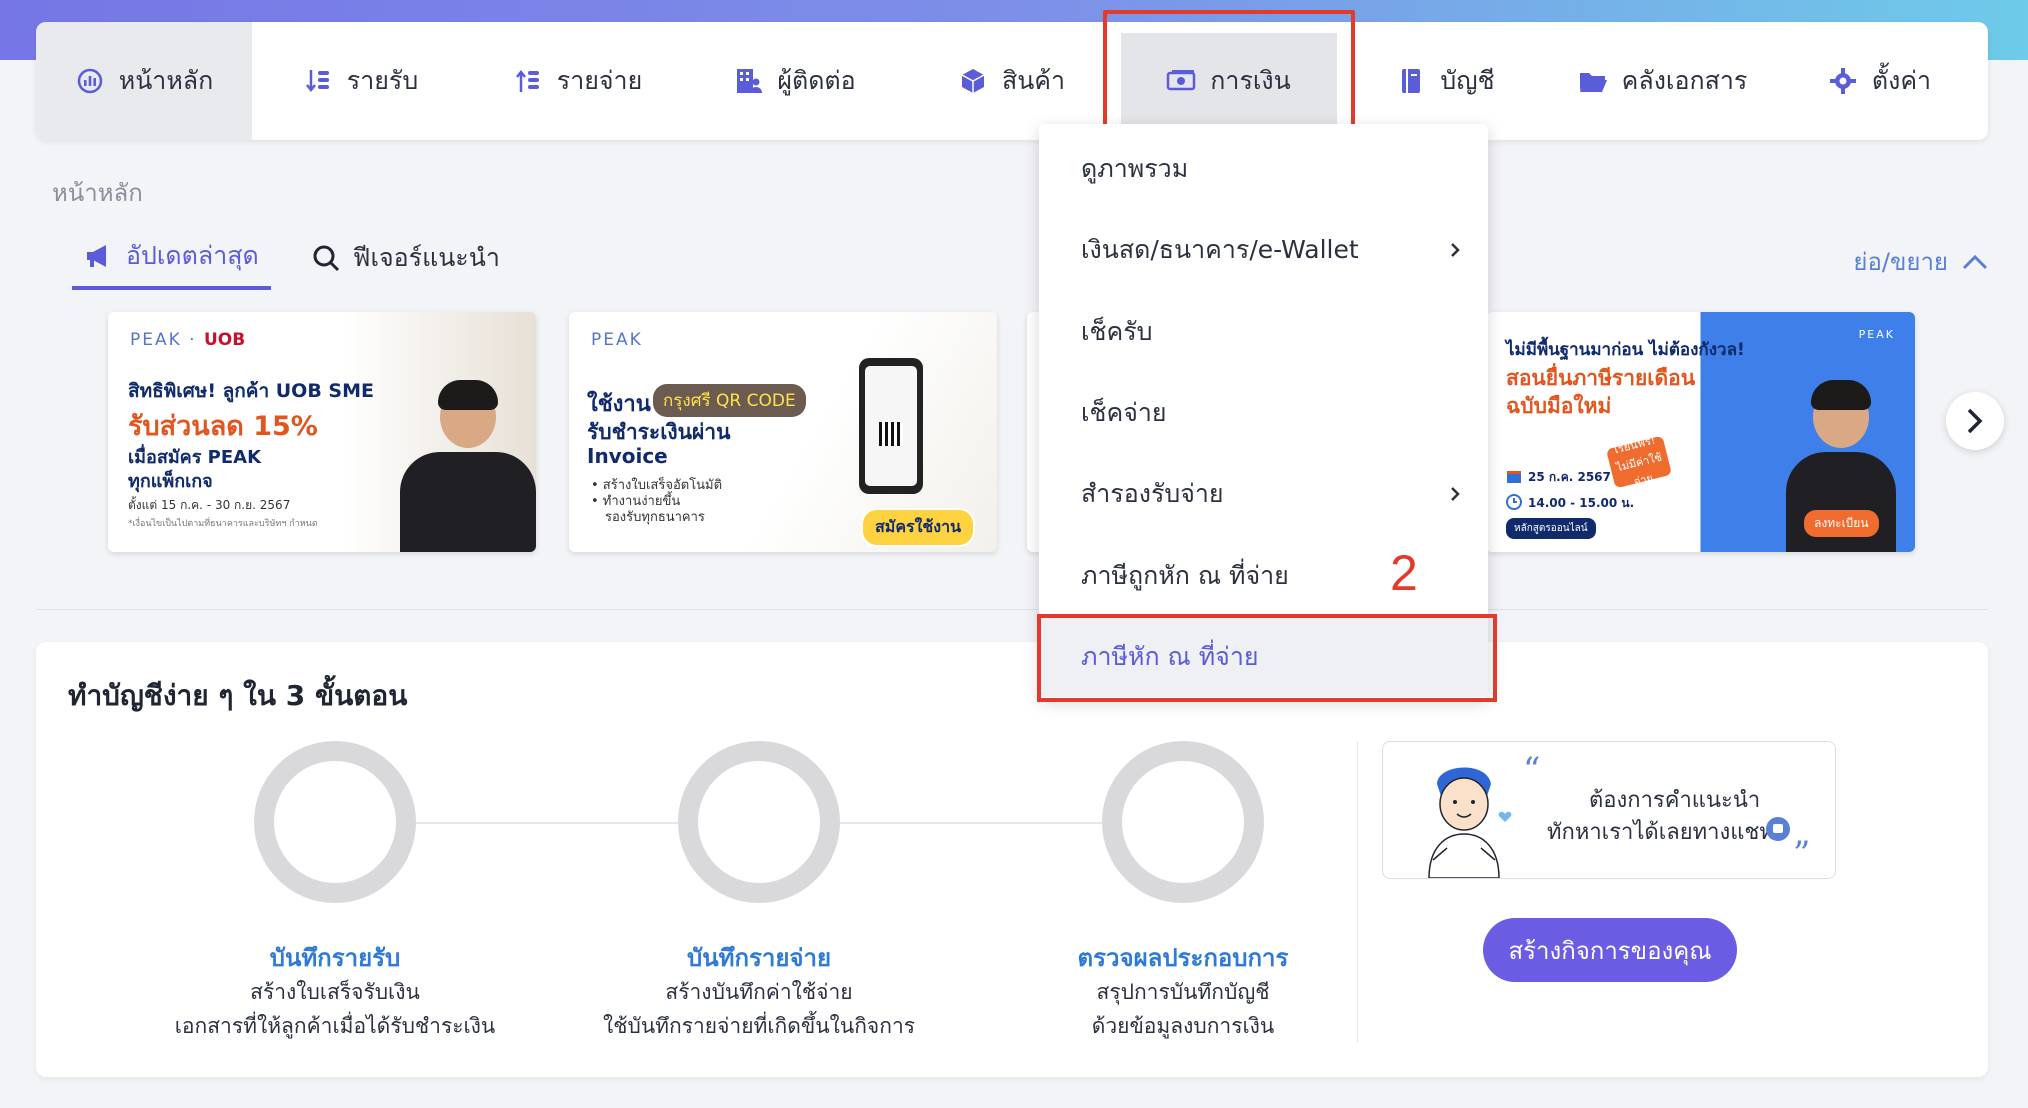 The image size is (2028, 1108). I want to click on step-subtitle: สรุปการบันทึกบัญชี, so click(1183, 992).